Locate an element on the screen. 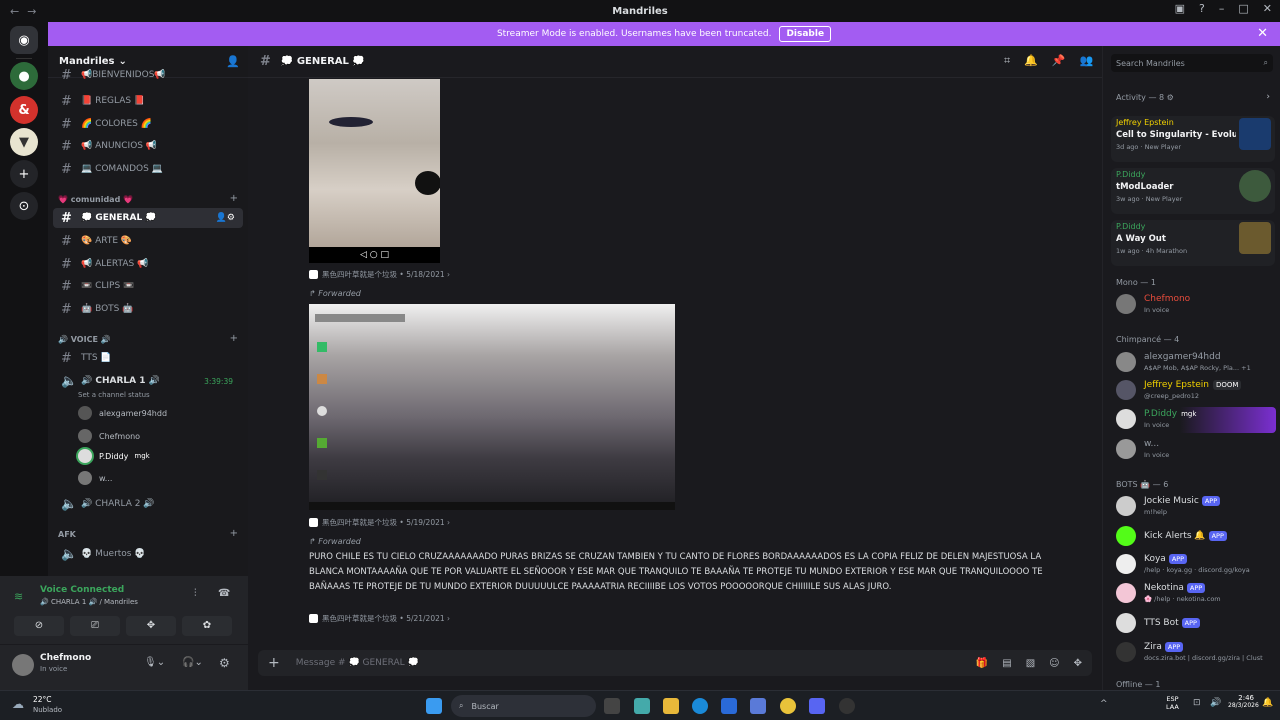  disconnect-icon: ☎ is located at coordinates (224, 593).